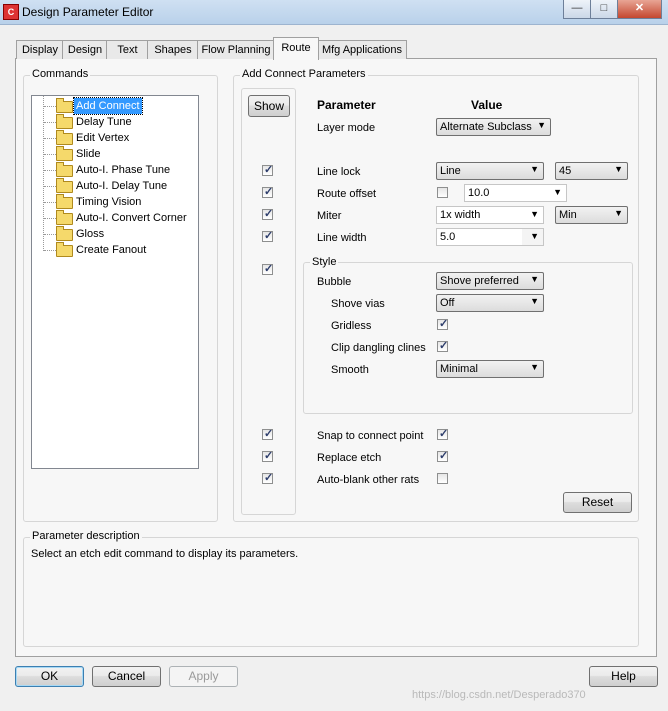 The height and width of the screenshot is (711, 668). Describe the element at coordinates (499, 695) in the screenshot. I see `watermark-text: https://blog.csdn.net/Desperado370` at that location.